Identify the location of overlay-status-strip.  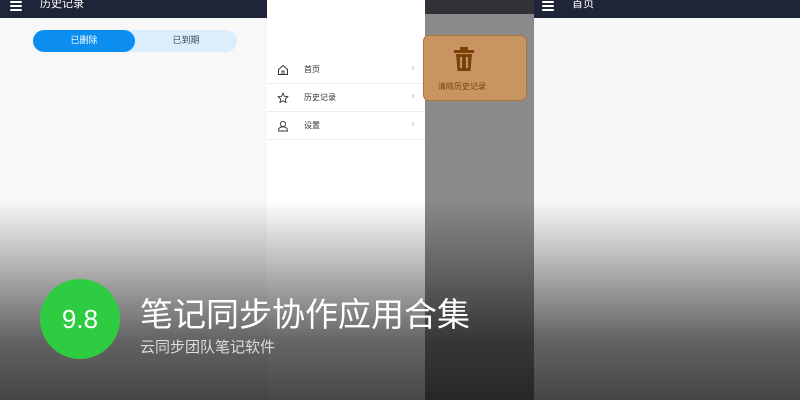
(479, 7).